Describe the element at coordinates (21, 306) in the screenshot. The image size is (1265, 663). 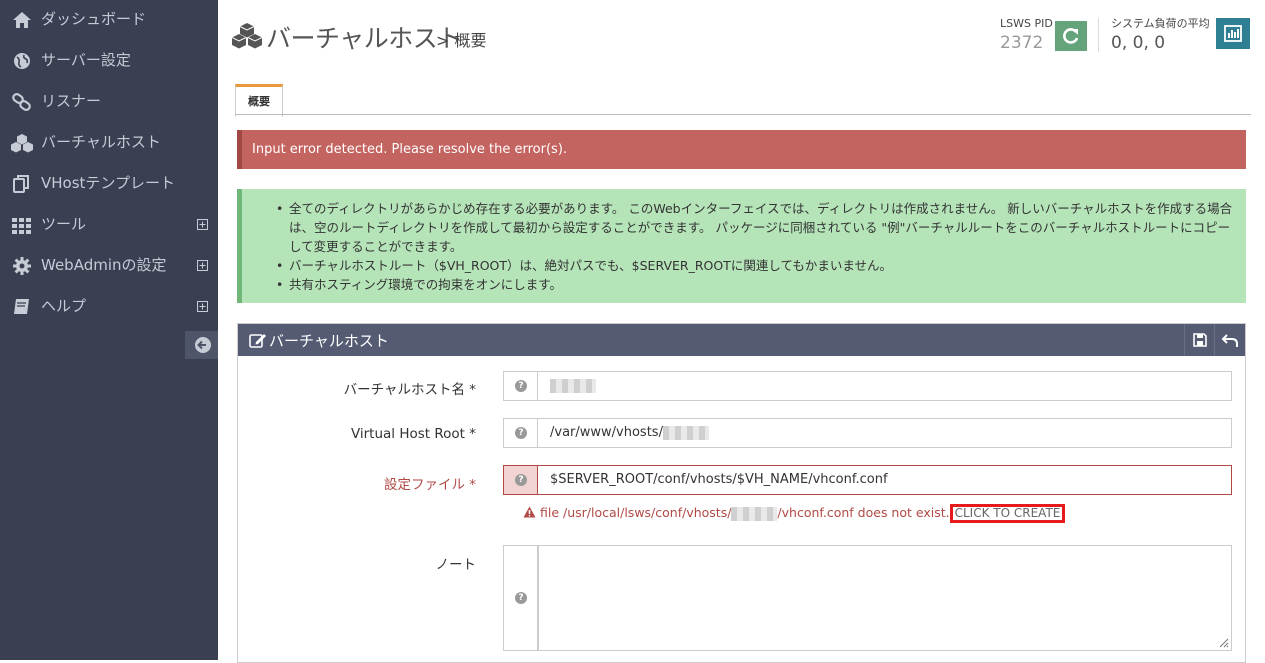
I see `book-icon` at that location.